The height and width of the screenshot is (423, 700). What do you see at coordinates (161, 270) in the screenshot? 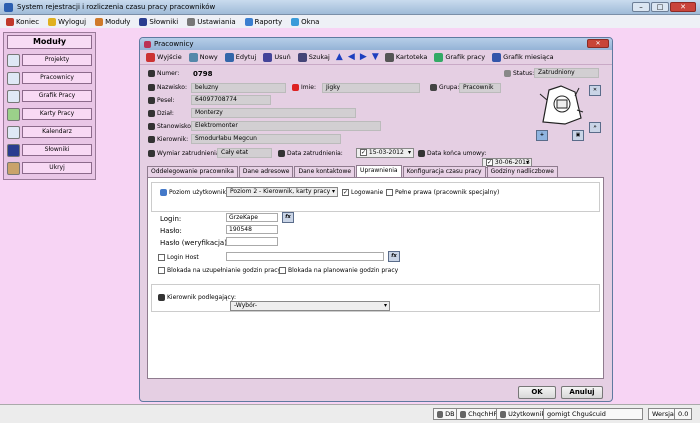
I see `blokada-uzupelnianie-checkbox` at bounding box center [161, 270].